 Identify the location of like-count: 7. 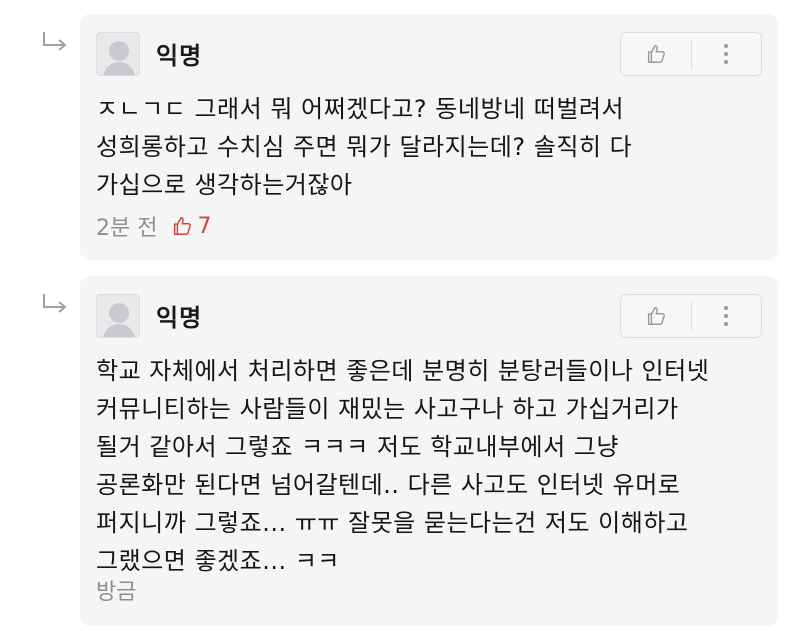
(191, 226).